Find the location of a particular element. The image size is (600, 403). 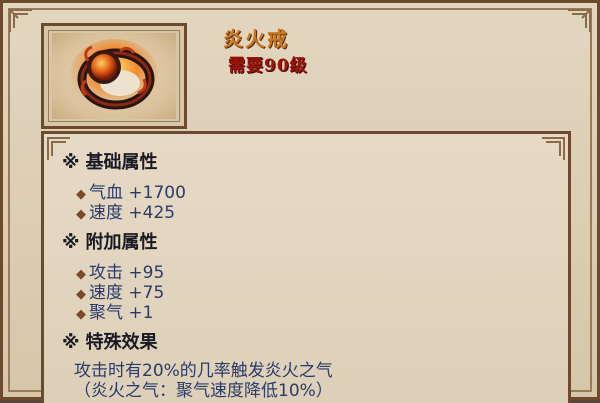

section-title-label: 特殊效果 is located at coordinates (121, 342).